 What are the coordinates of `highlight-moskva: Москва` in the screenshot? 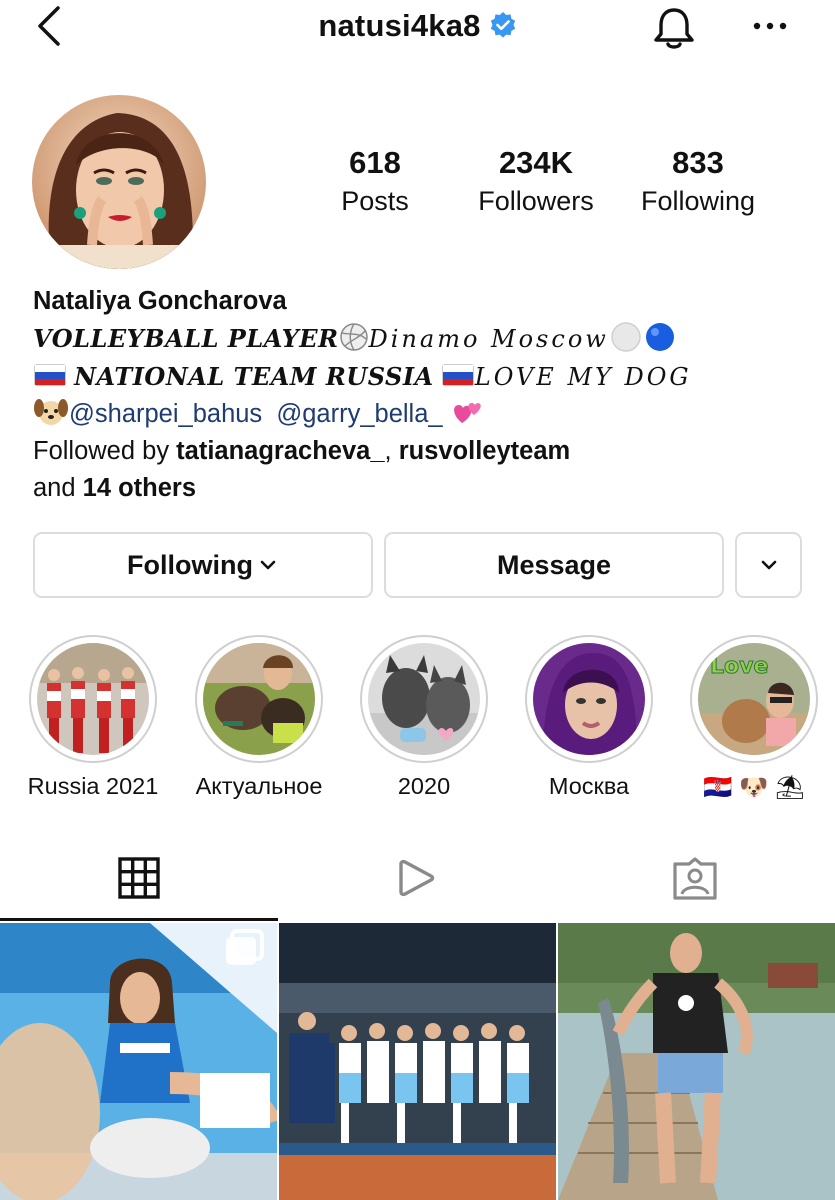 It's located at (589, 717).